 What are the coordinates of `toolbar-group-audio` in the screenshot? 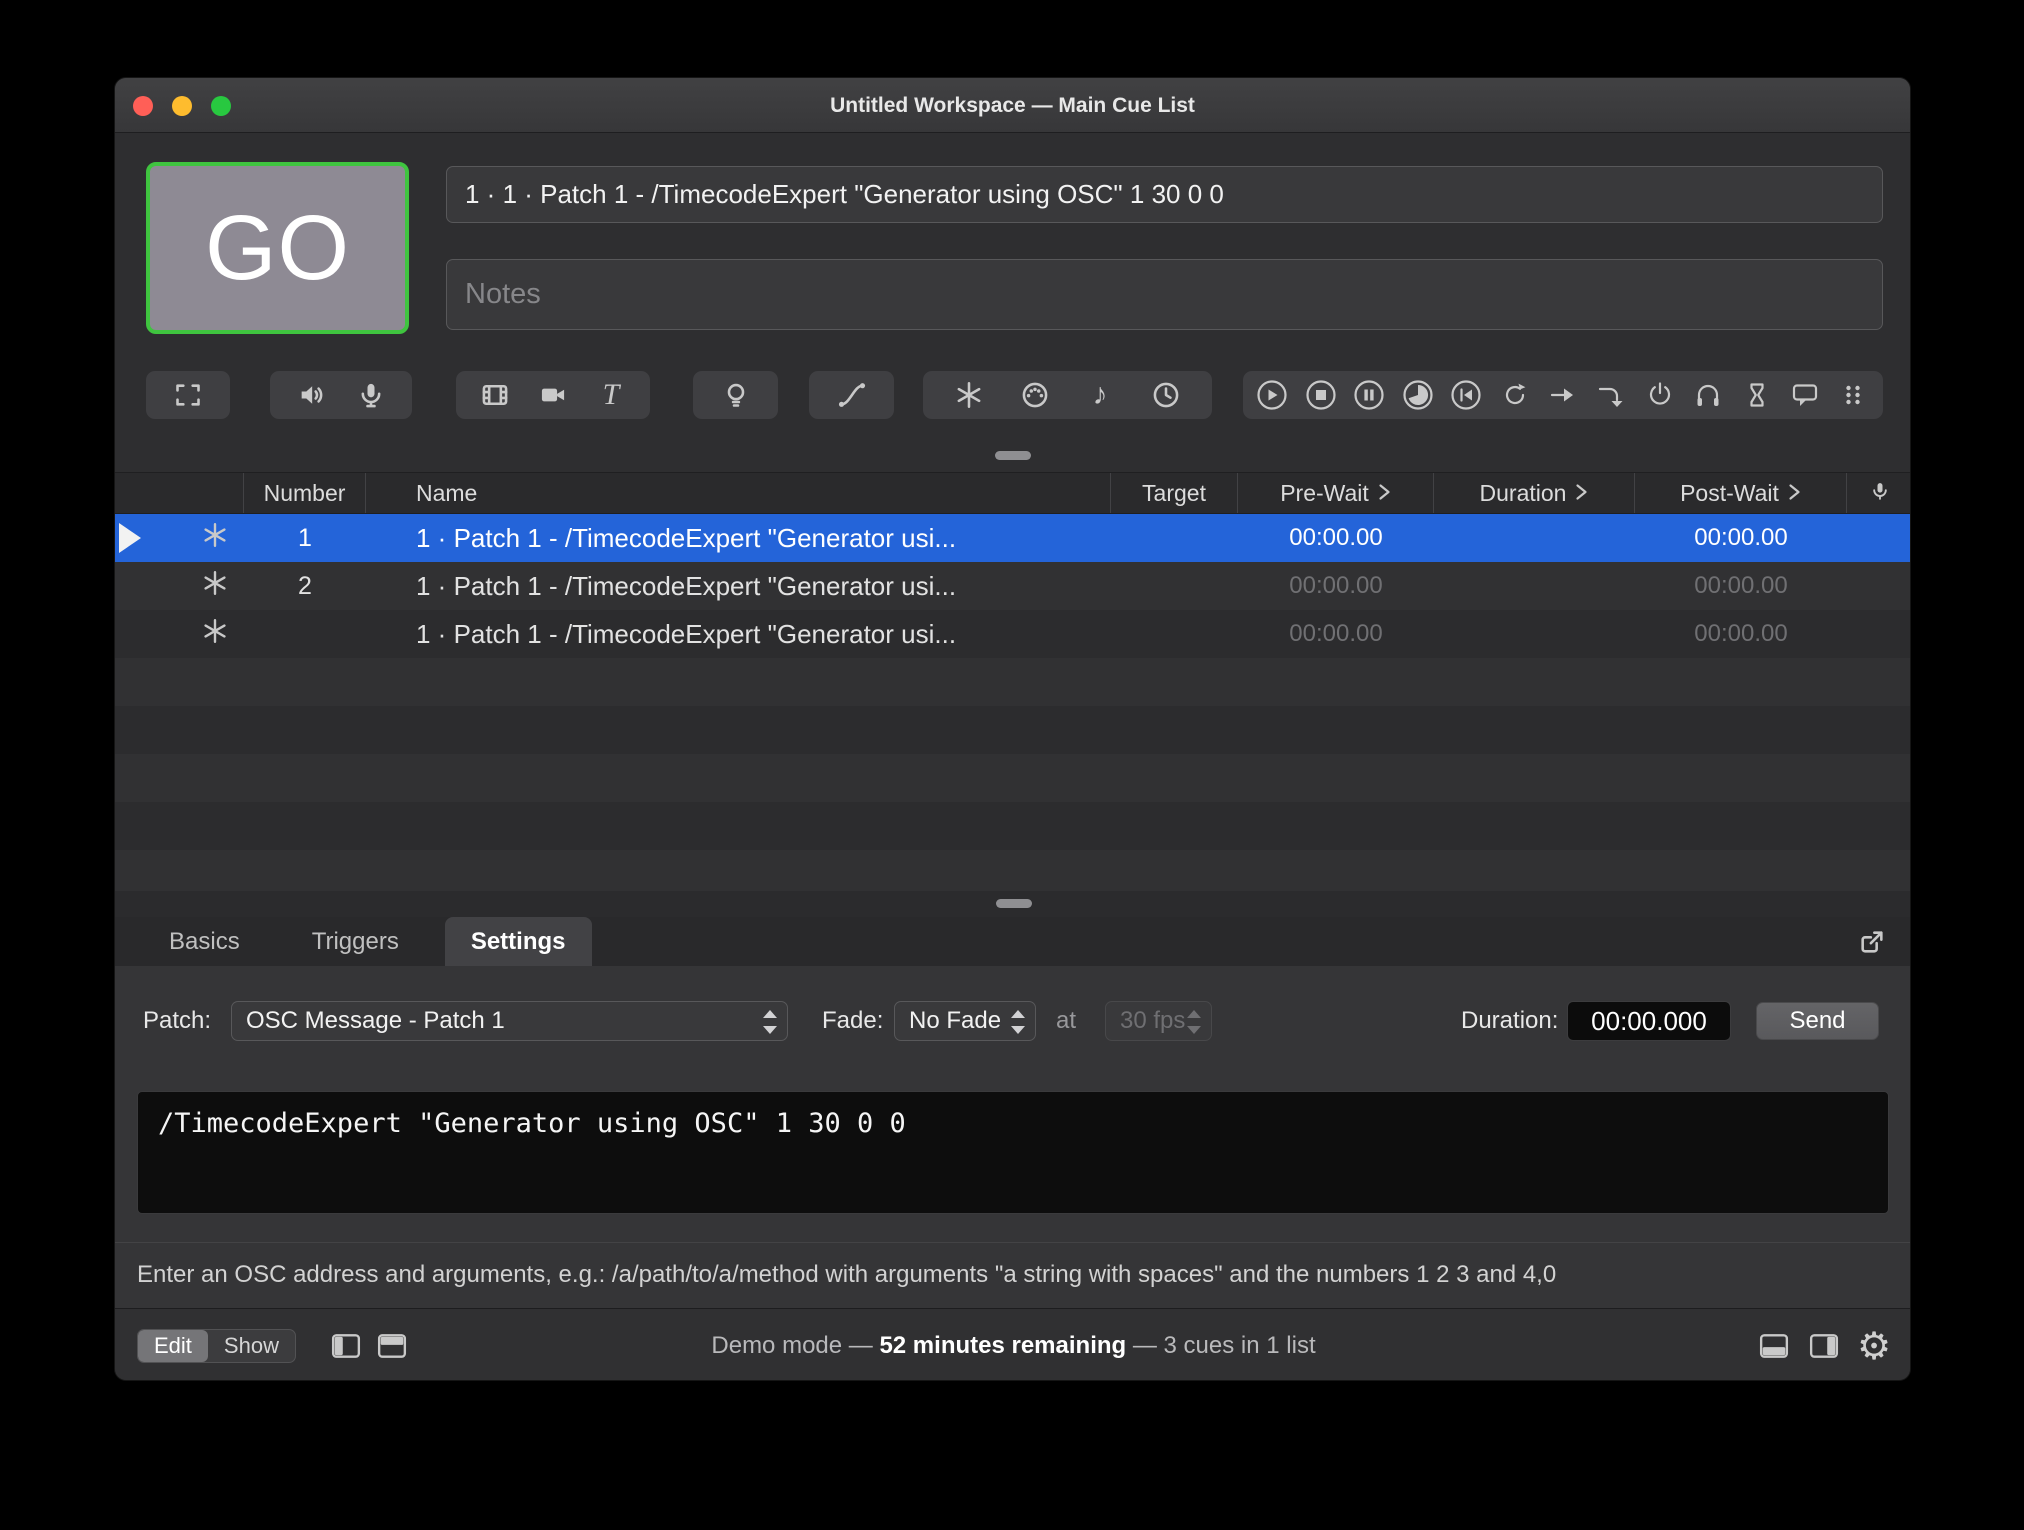 It's located at (341, 395).